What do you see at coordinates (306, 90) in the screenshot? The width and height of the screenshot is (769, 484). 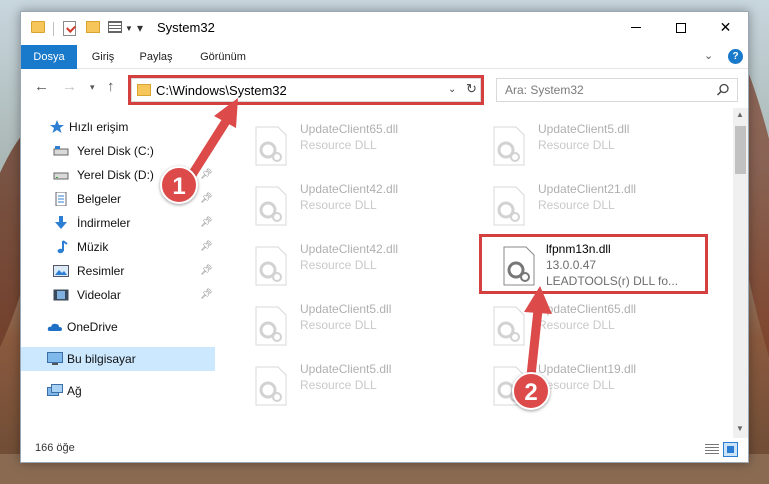 I see `address-highlight-box` at bounding box center [306, 90].